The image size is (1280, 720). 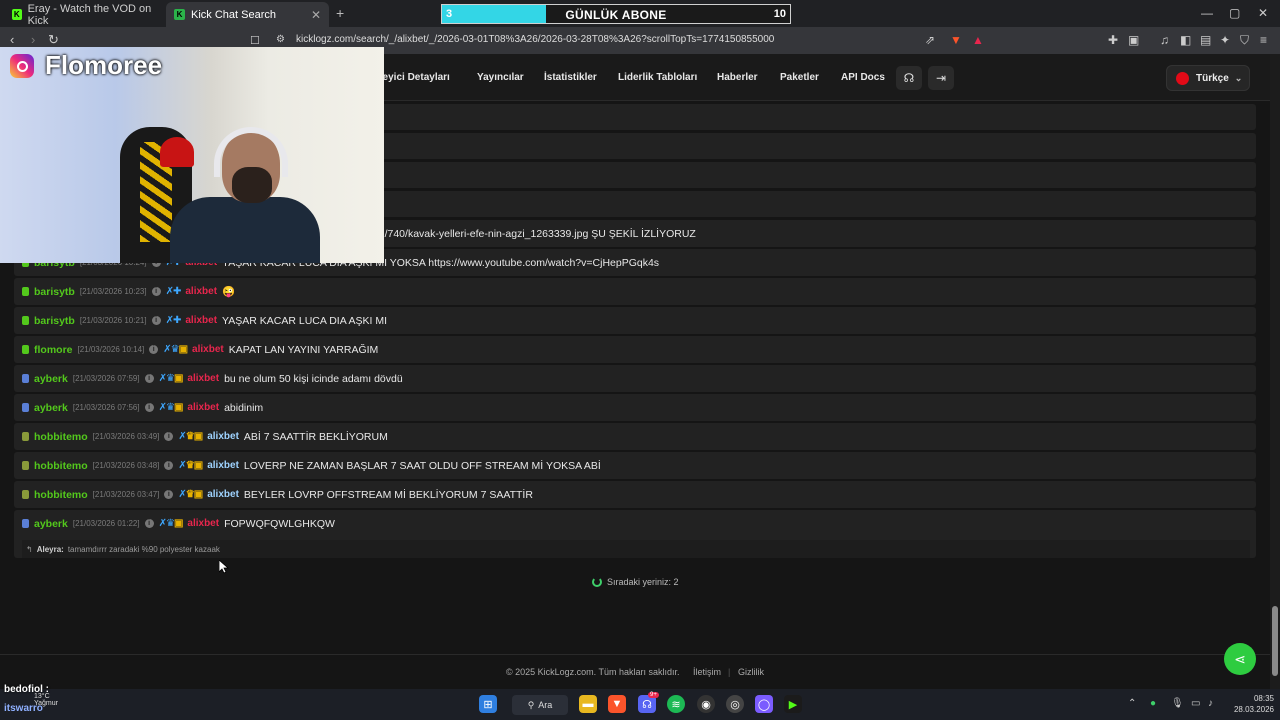 What do you see at coordinates (53, 350) in the screenshot?
I see `username: flomore` at bounding box center [53, 350].